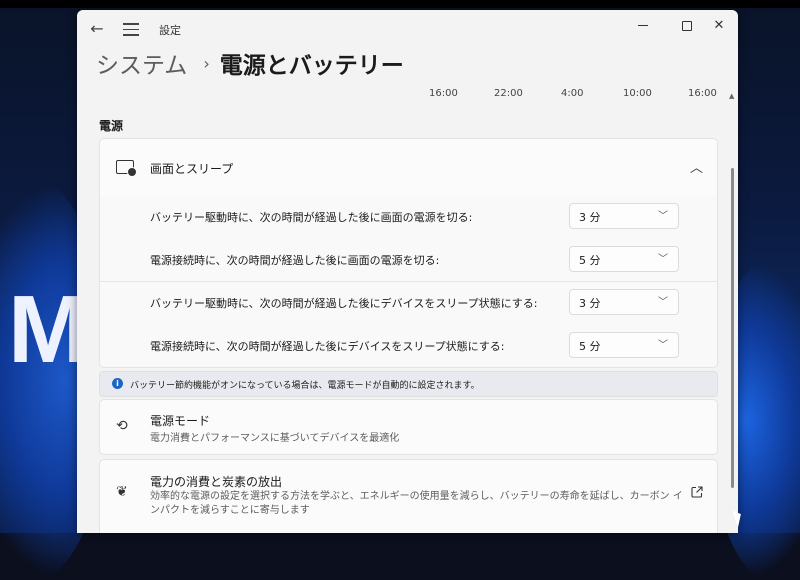 The image size is (800, 580). I want to click on setting-label: 電源接続時に、次の時間が経過した後にデバイスをスリープ状態にする:, so click(327, 346).